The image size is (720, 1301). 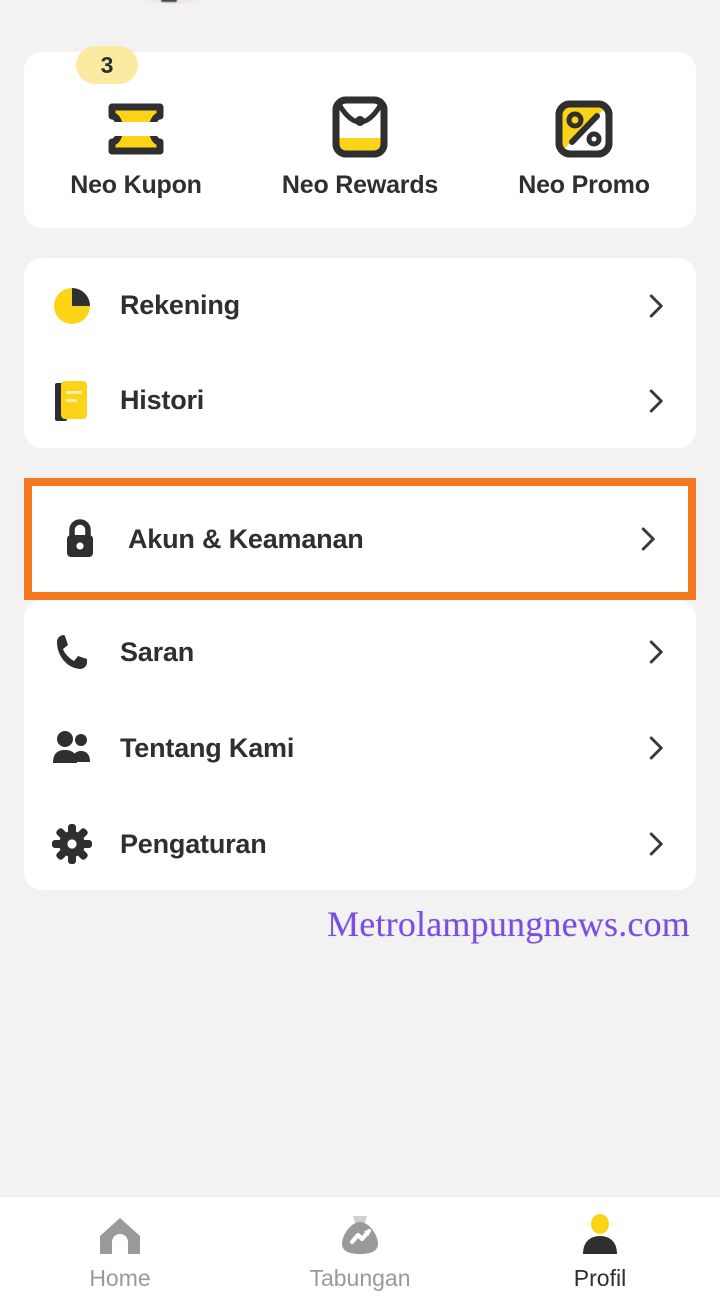 I want to click on menu-item-label: Saran, so click(x=157, y=651).